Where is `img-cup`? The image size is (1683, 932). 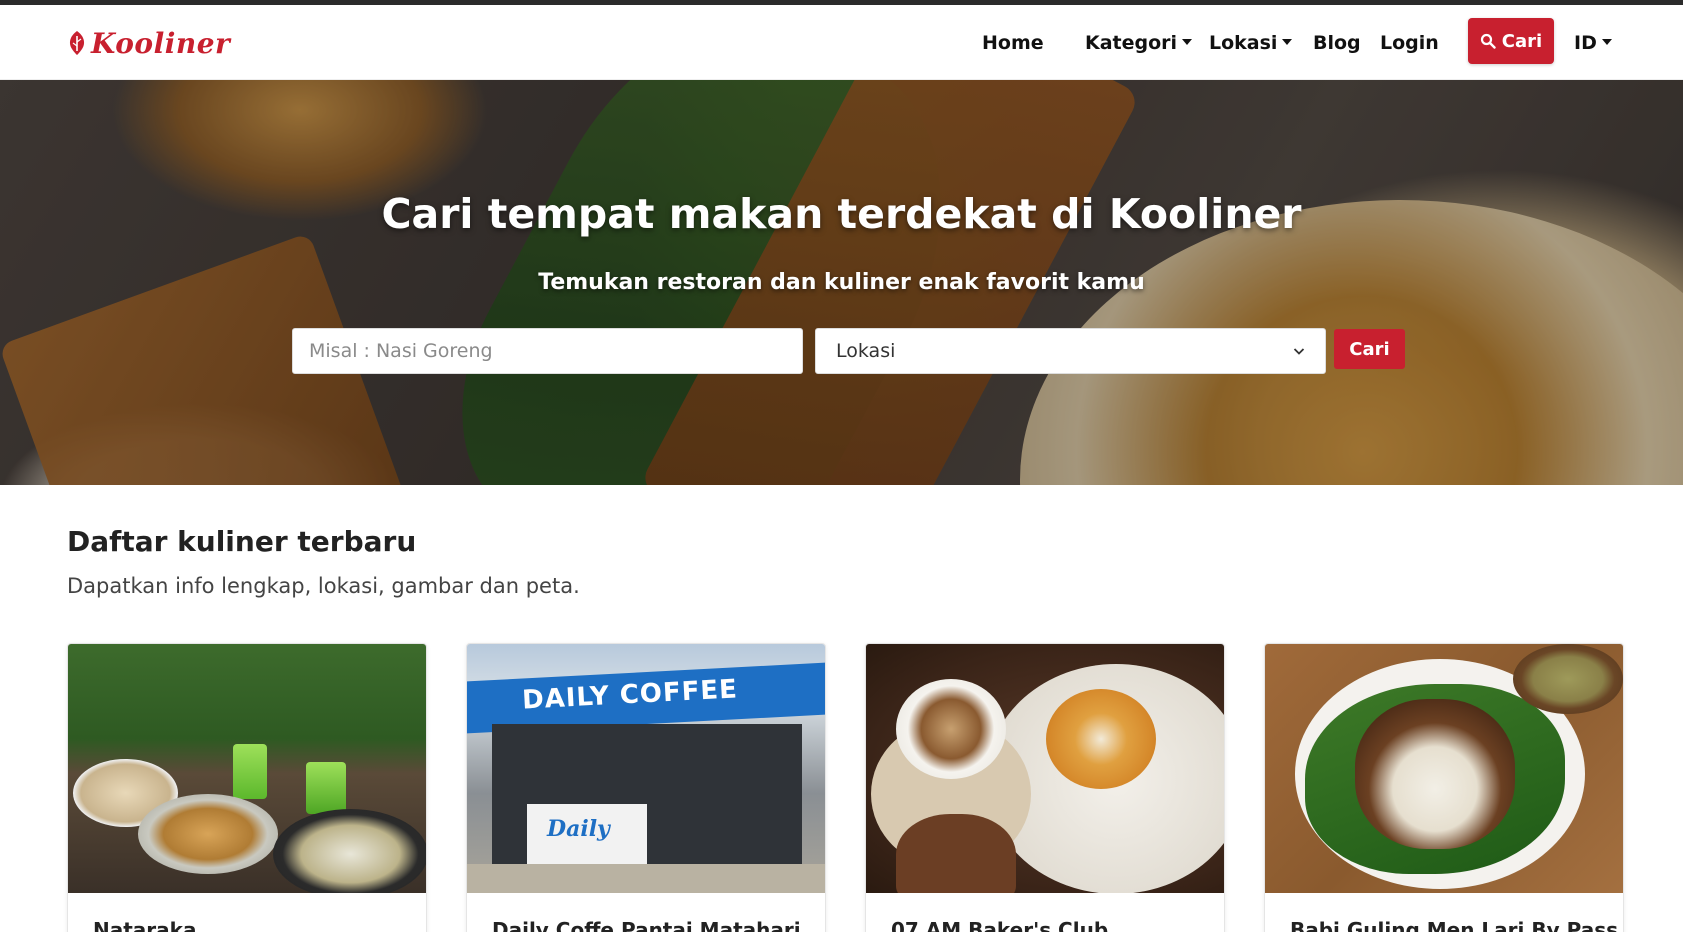 img-cup is located at coordinates (951, 729).